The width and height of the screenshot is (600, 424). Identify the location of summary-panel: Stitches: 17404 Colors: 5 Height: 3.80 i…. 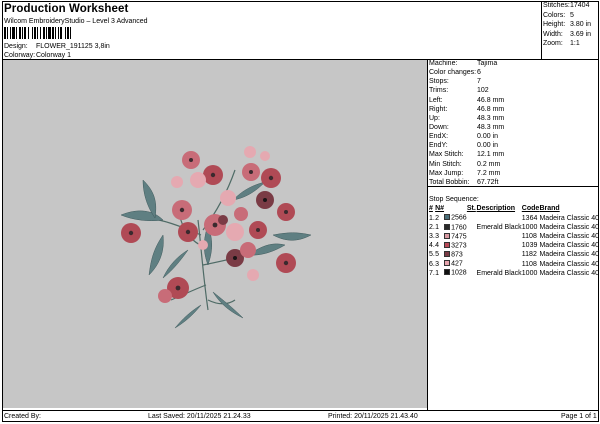
(571, 26).